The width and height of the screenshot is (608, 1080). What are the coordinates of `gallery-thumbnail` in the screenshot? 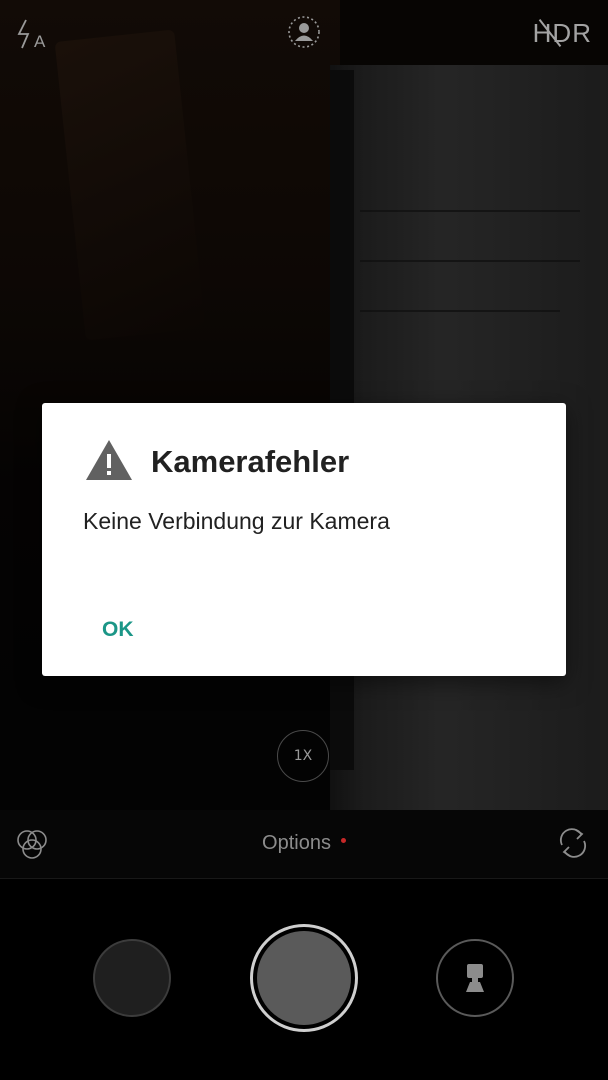 It's located at (132, 978).